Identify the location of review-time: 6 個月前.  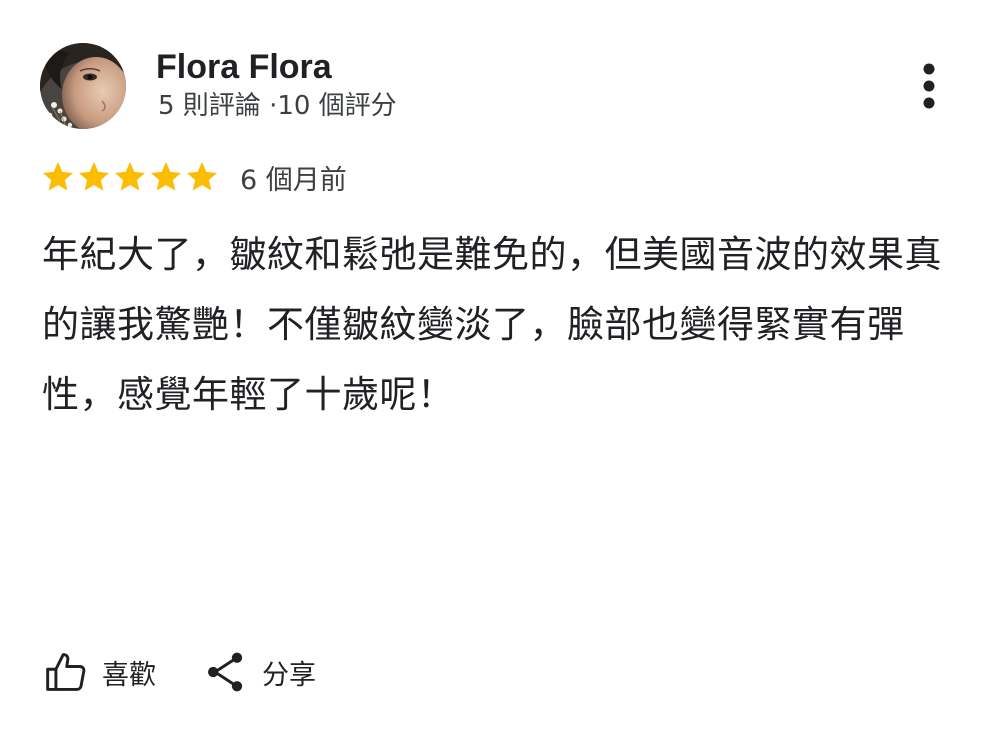
(293, 180).